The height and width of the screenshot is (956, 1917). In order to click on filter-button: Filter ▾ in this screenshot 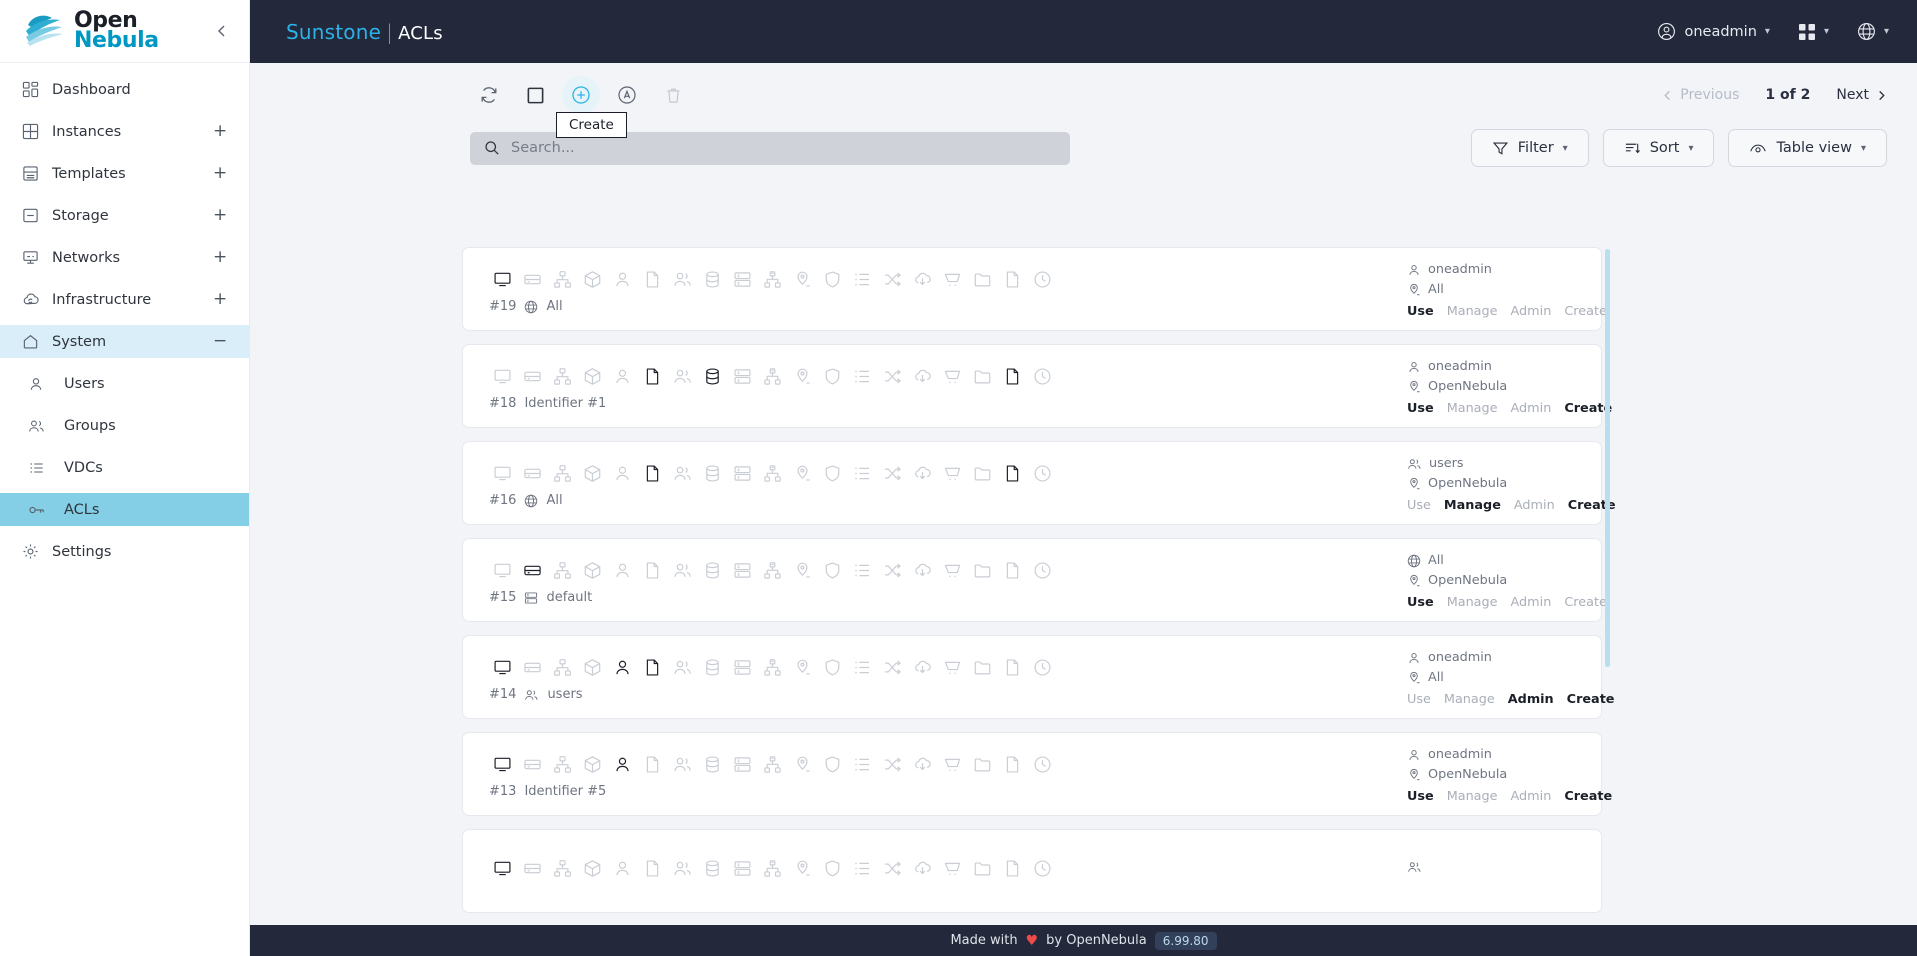, I will do `click(1529, 148)`.